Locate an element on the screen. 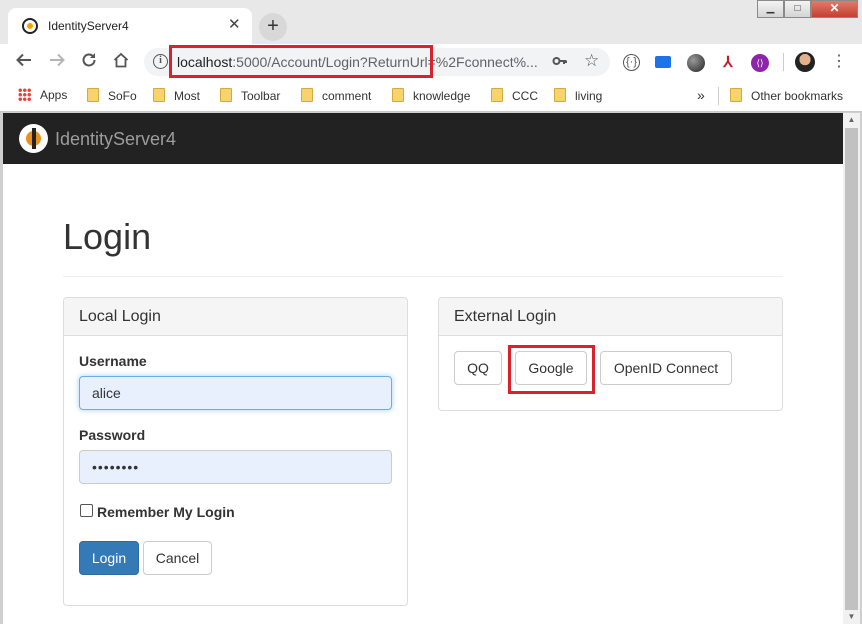 Image resolution: width=862 pixels, height=624 pixels. presentation-icon is located at coordinates (663, 62).